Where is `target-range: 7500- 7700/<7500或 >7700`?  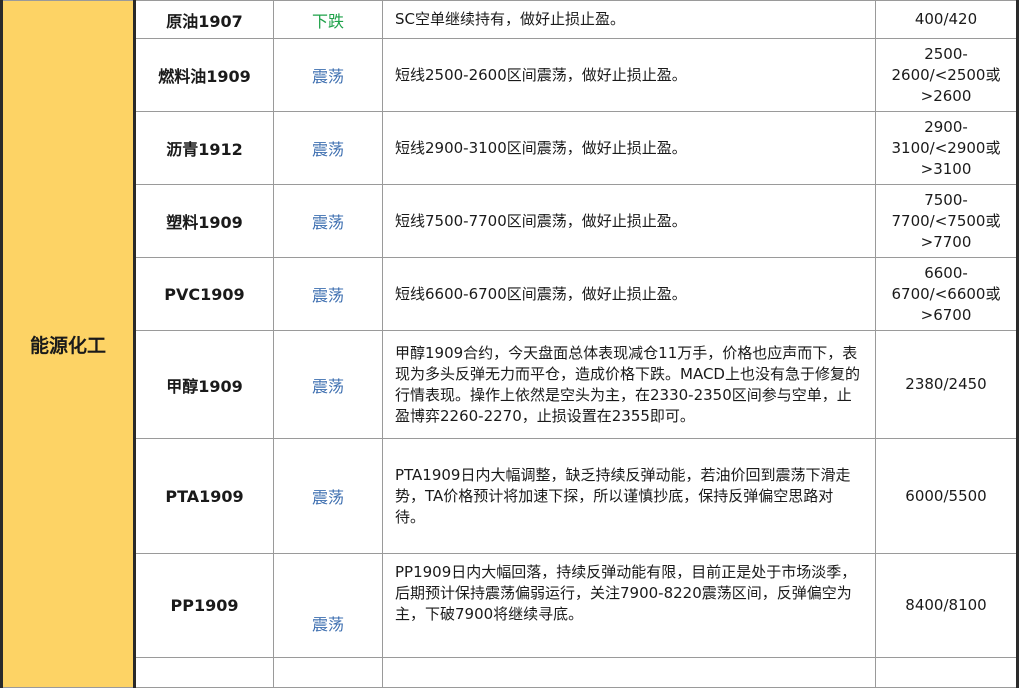
target-range: 7500- 7700/<7500或 >7700 is located at coordinates (947, 221).